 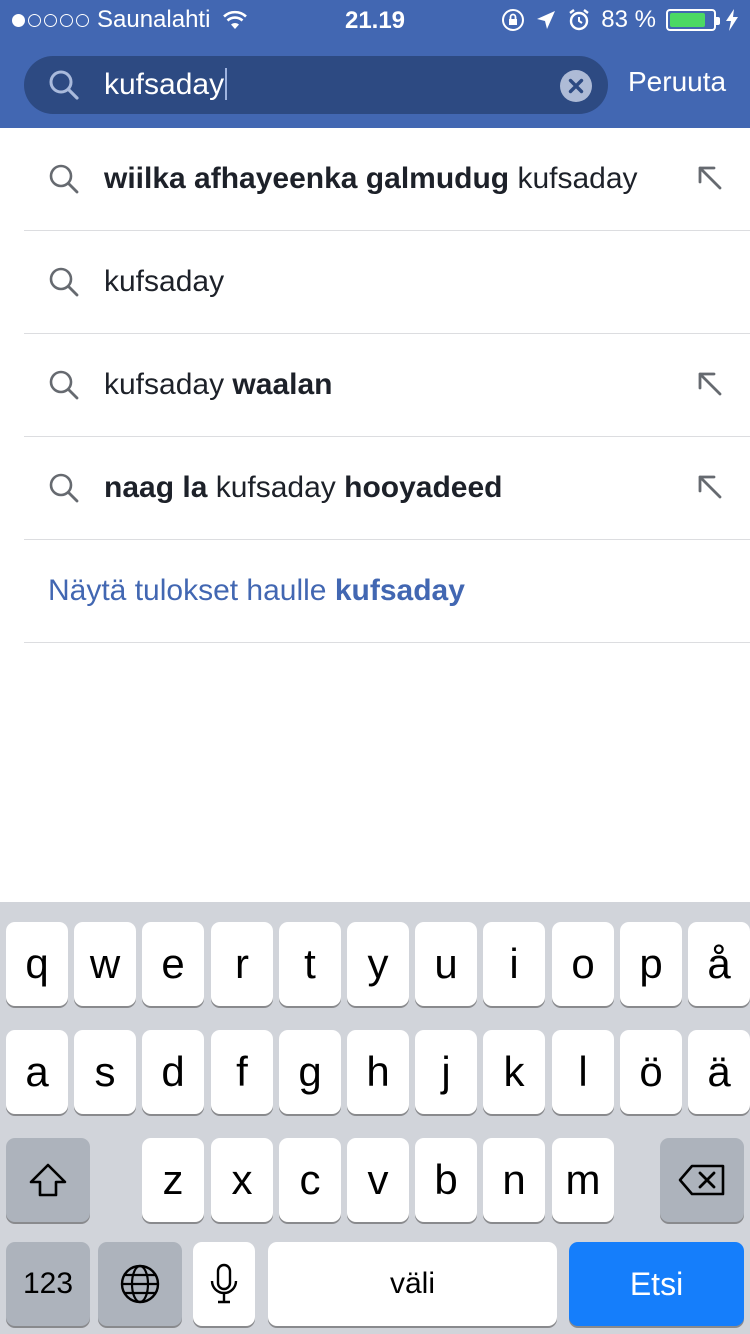 I want to click on key-p: p, so click(x=651, y=964).